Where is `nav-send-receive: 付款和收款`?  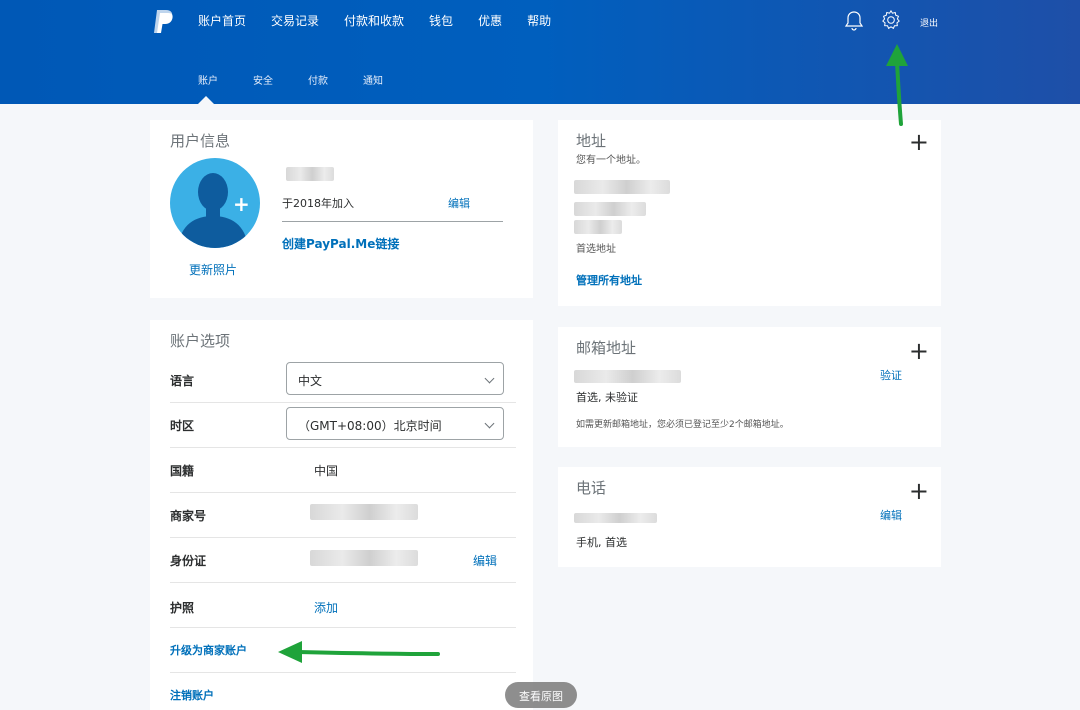 nav-send-receive: 付款和收款 is located at coordinates (374, 20).